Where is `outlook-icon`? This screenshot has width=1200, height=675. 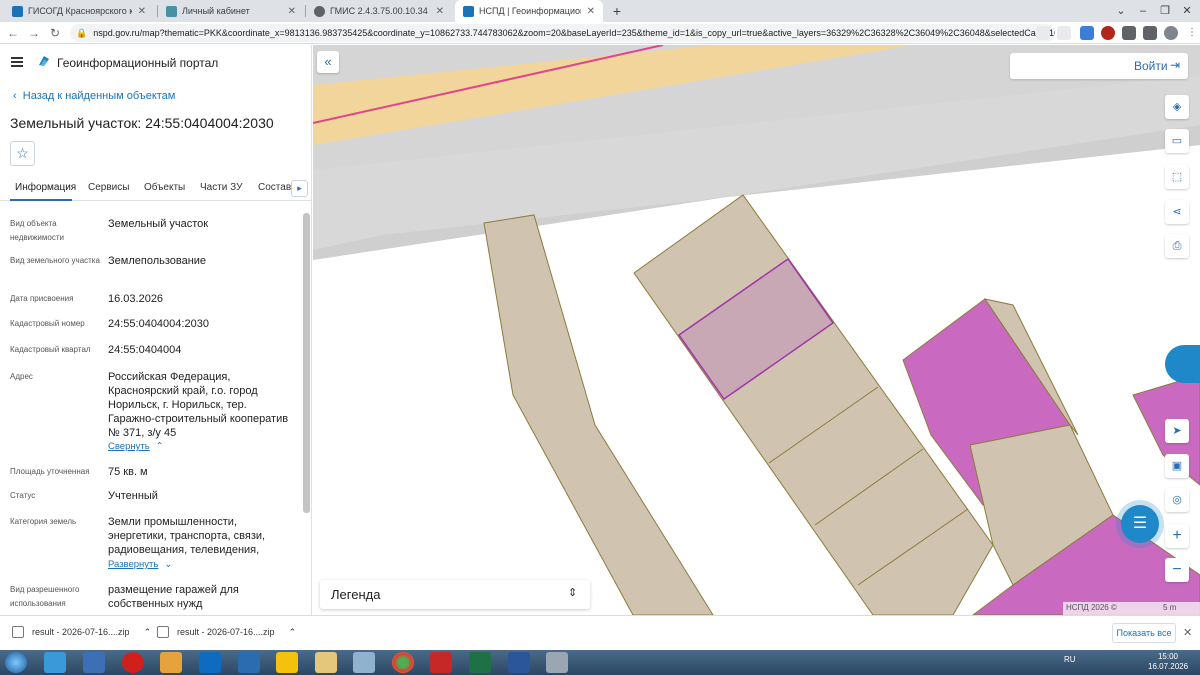
outlook-icon is located at coordinates (210, 662).